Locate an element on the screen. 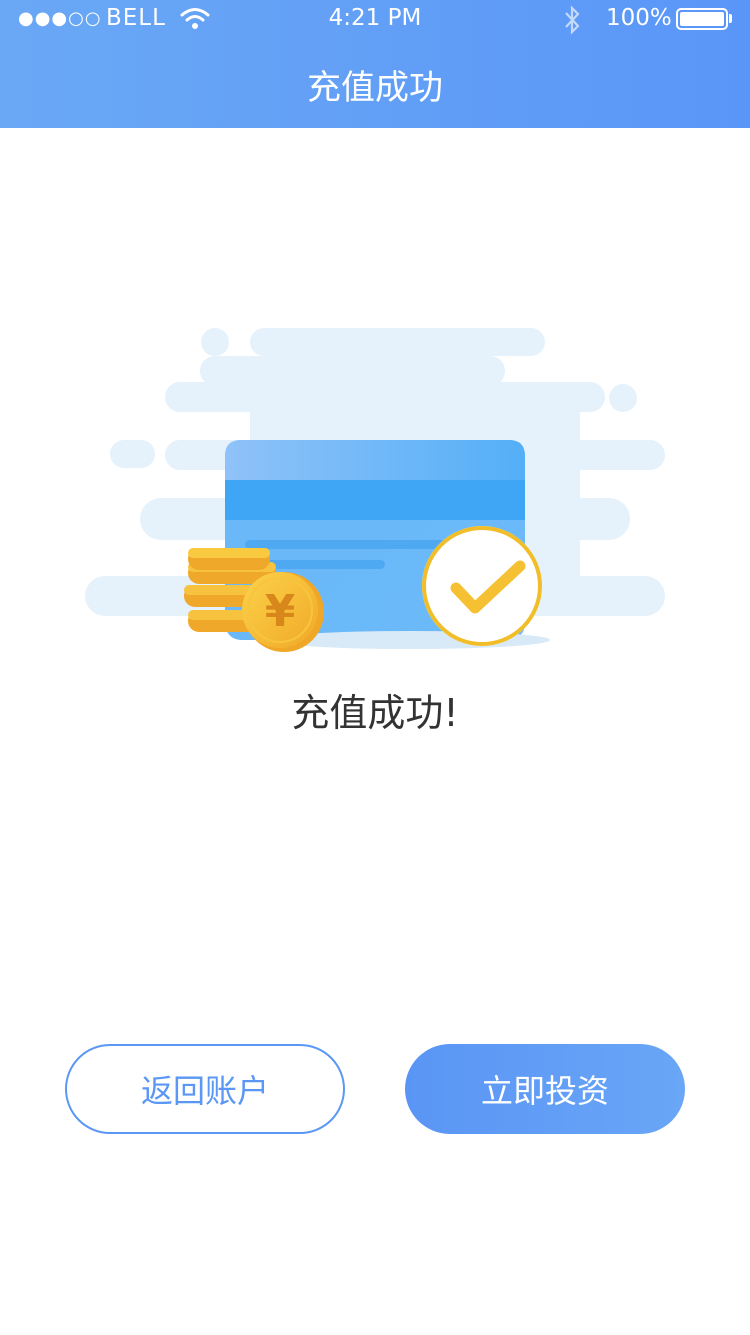  battery-percent: 100% is located at coordinates (639, 18).